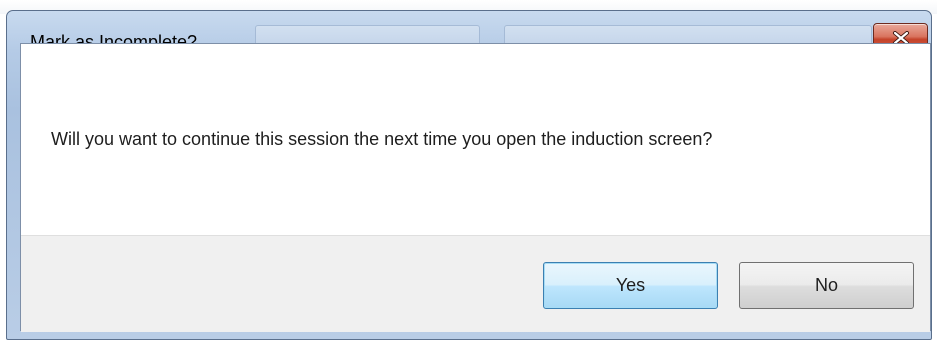 The width and height of the screenshot is (937, 343). I want to click on no-button: No, so click(826, 285).